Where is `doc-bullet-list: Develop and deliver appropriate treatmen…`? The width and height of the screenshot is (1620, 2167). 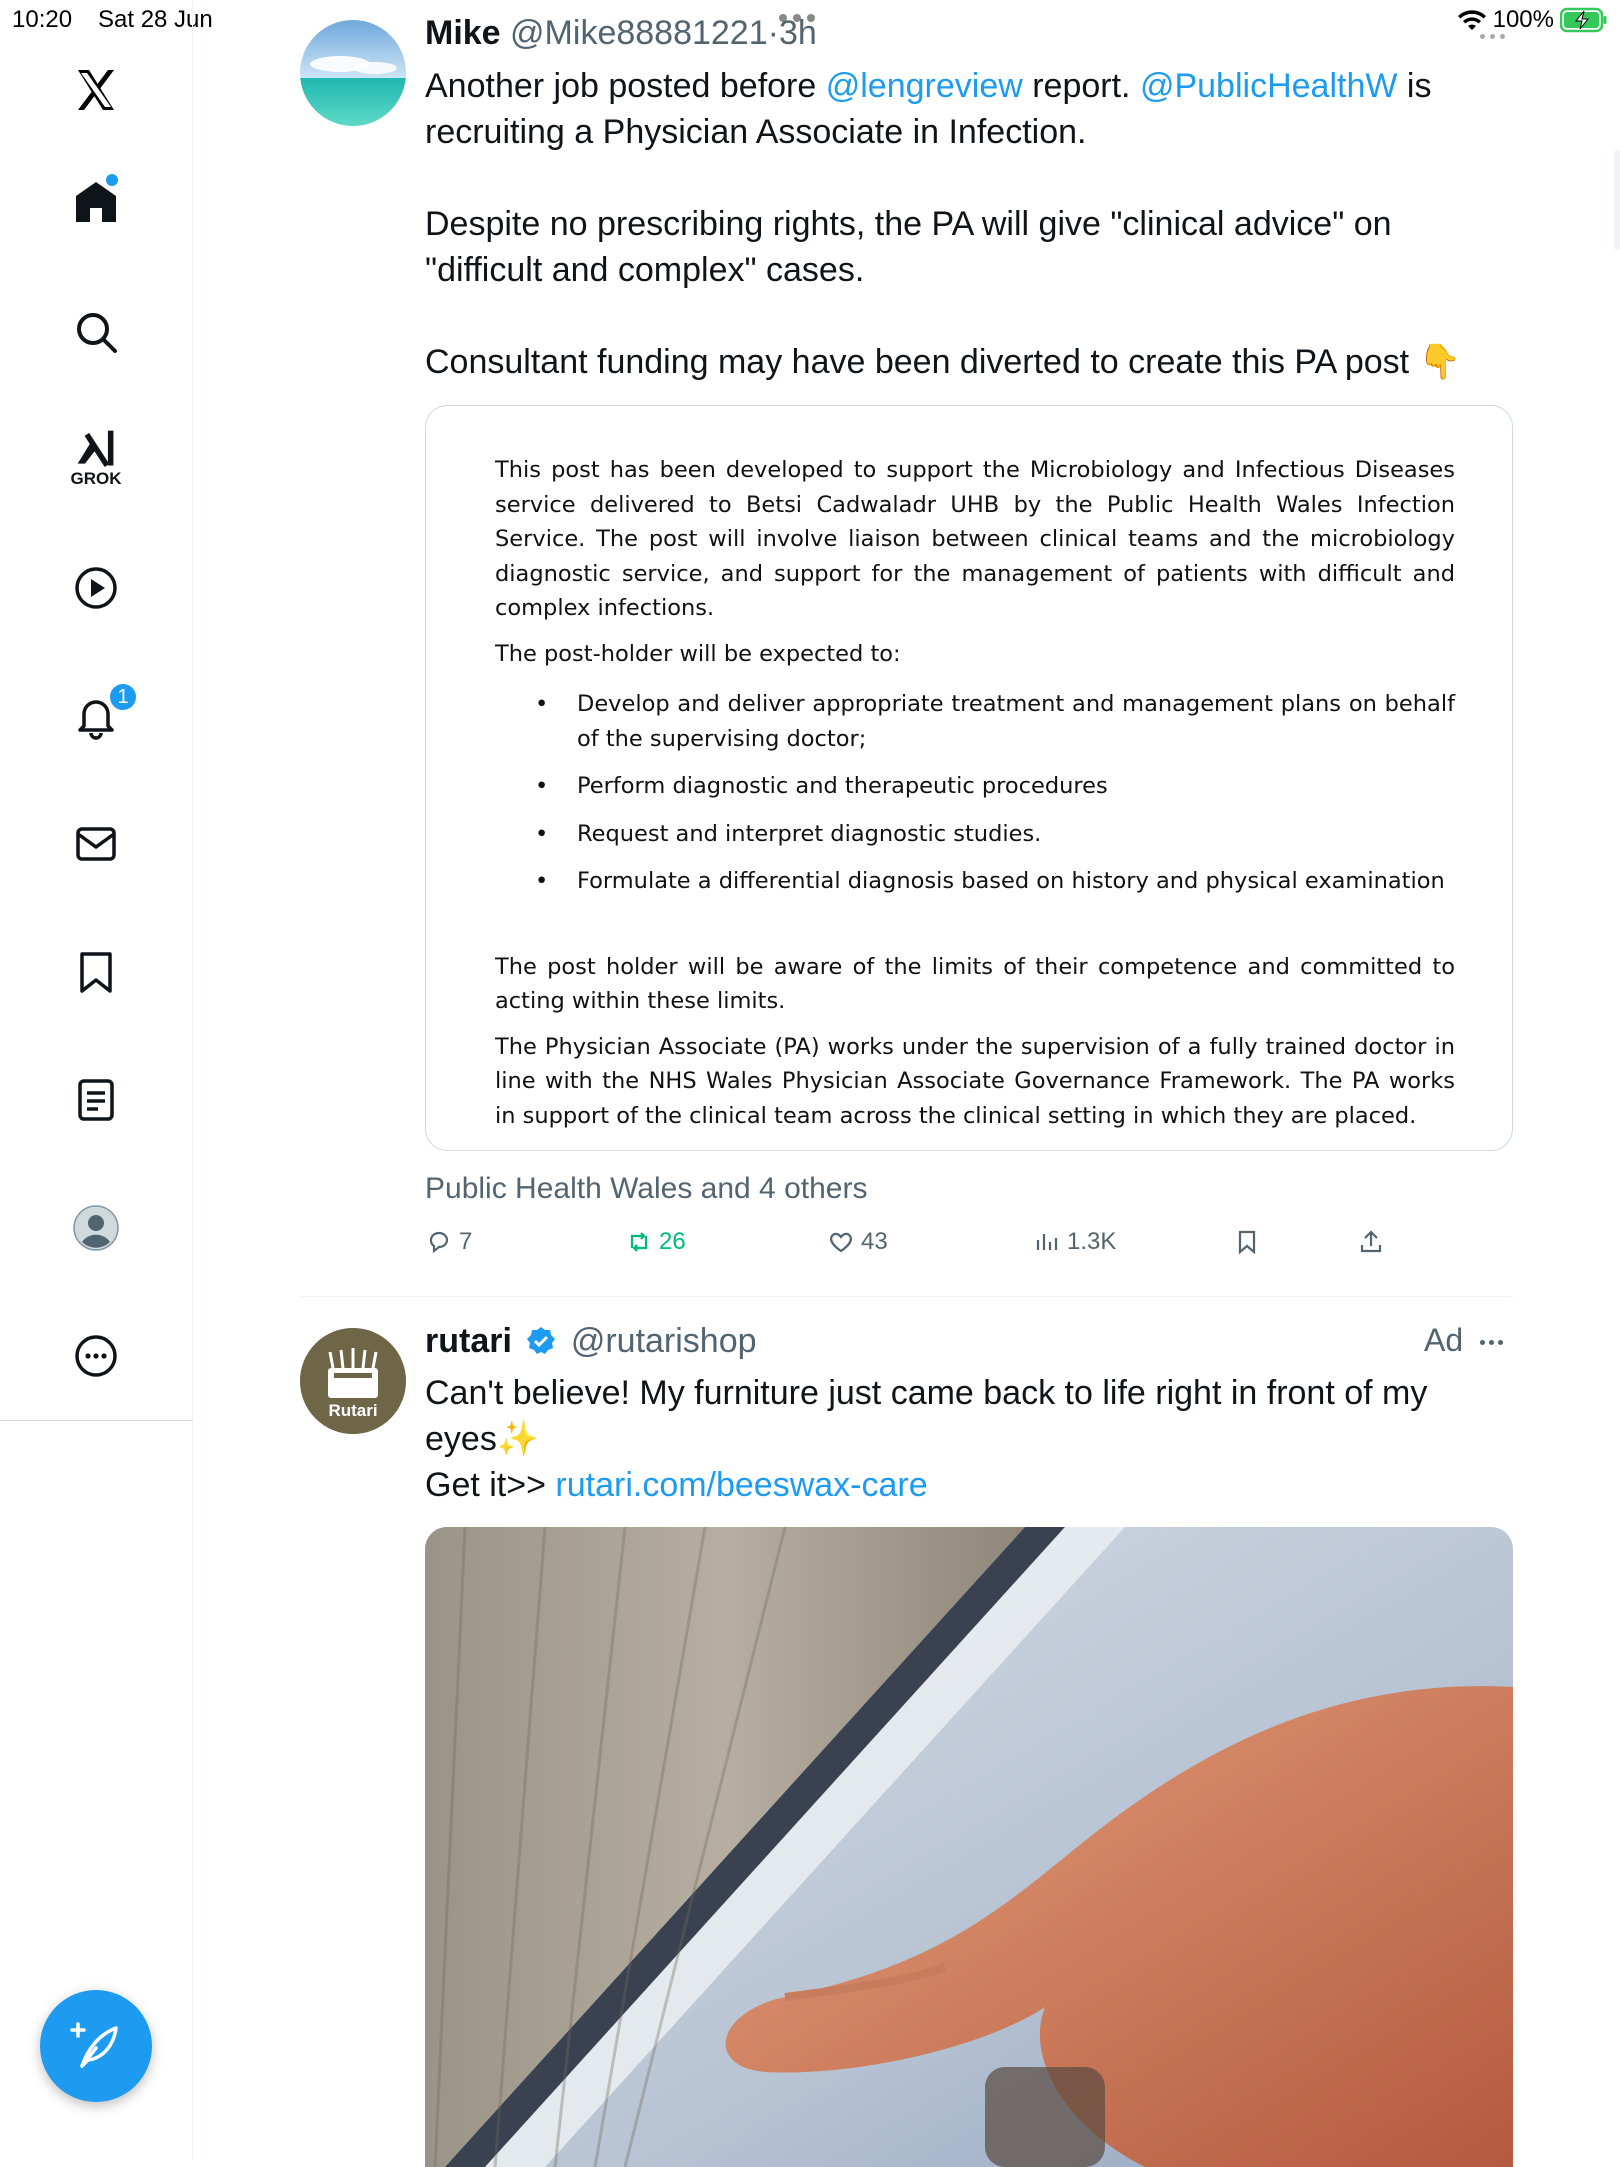
doc-bullet-list: Develop and deliver appropriate treatmen… is located at coordinates (995, 793).